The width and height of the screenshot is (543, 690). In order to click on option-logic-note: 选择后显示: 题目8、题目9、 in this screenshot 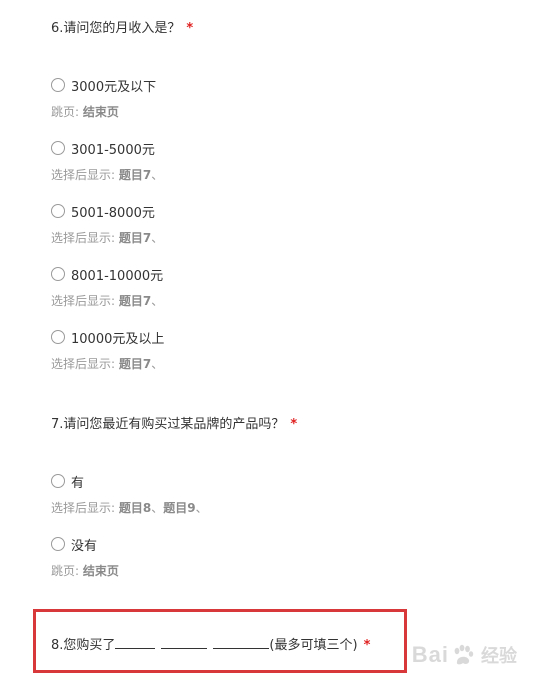, I will do `click(129, 508)`.